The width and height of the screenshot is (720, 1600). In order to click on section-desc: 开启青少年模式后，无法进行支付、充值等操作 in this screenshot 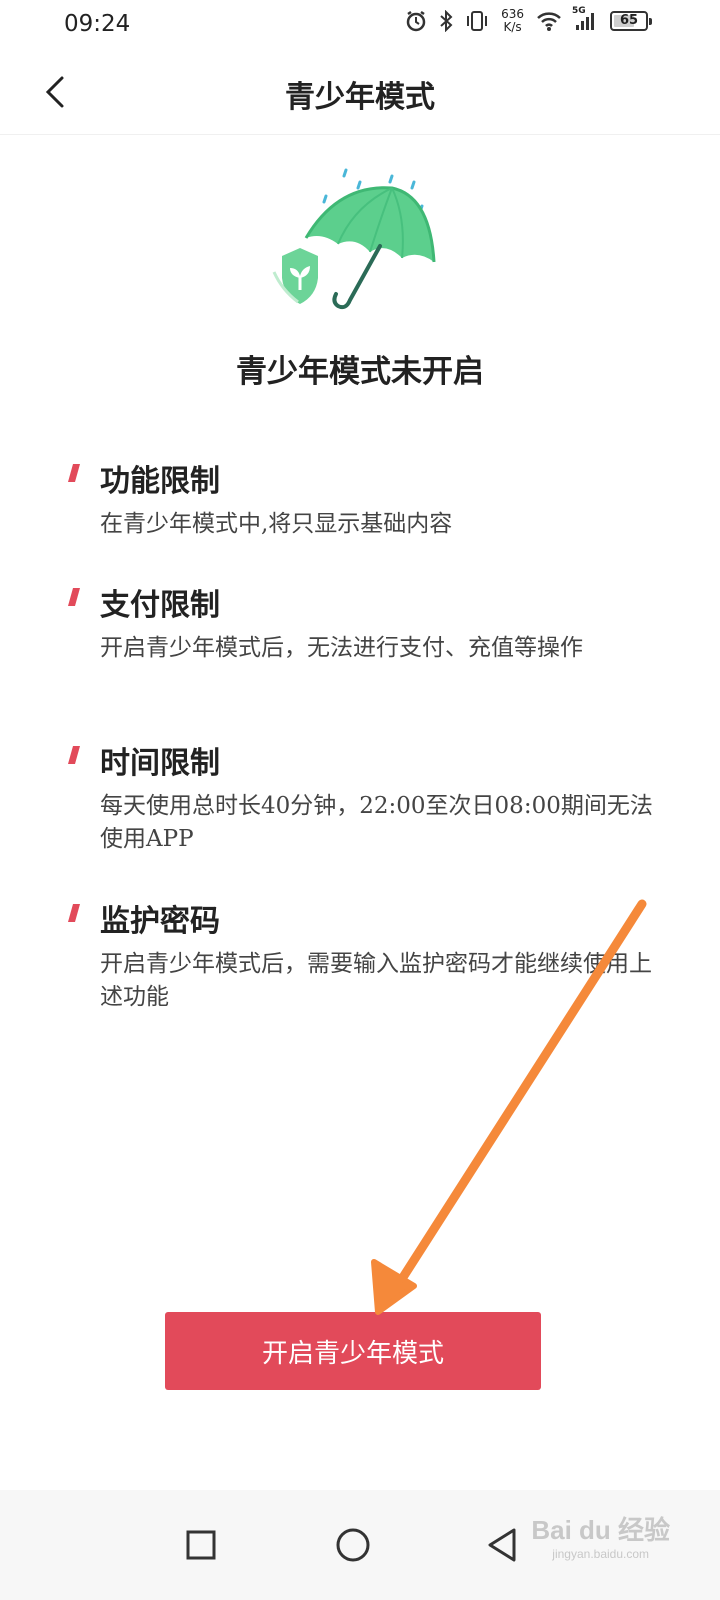, I will do `click(341, 648)`.